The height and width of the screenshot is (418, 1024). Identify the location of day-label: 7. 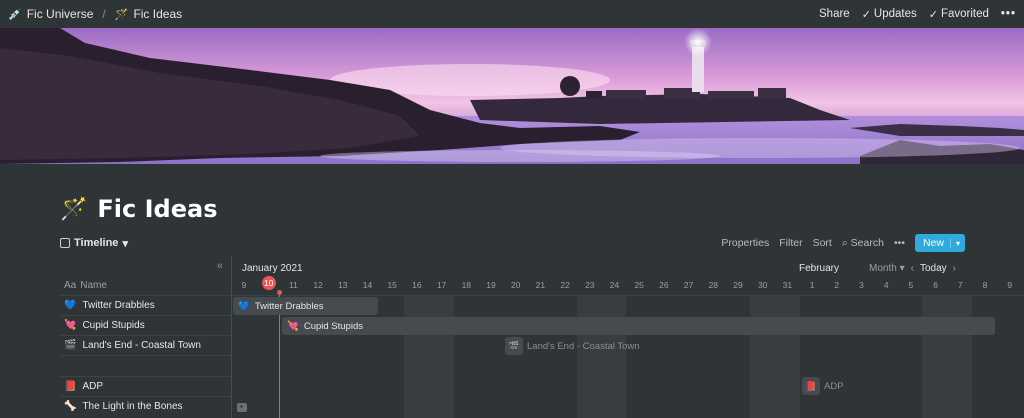
(960, 285).